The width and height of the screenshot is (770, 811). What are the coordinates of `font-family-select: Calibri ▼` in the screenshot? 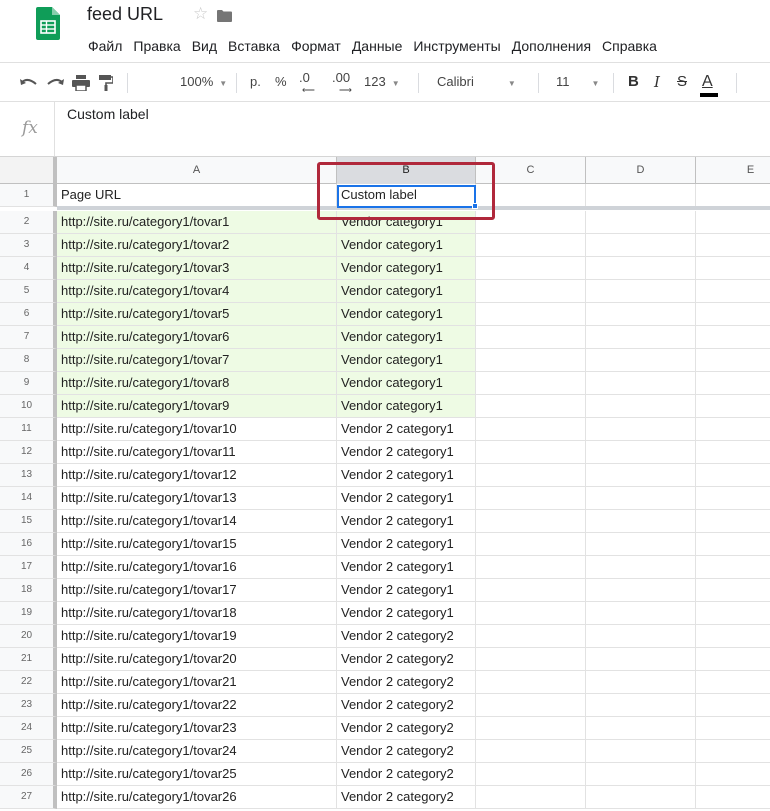 It's located at (476, 82).